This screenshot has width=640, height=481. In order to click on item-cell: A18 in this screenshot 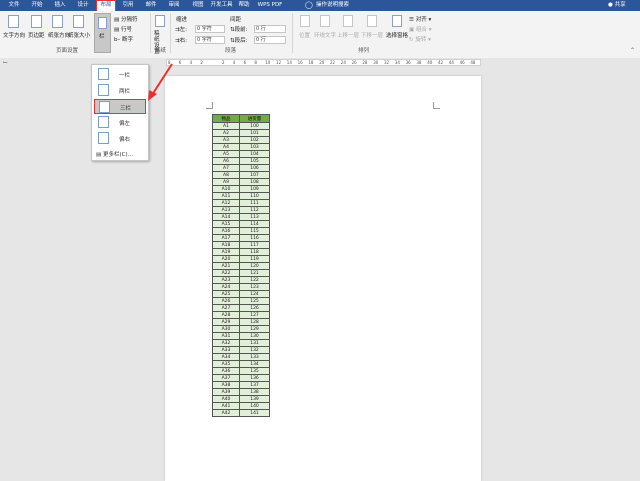, I will do `click(226, 245)`.